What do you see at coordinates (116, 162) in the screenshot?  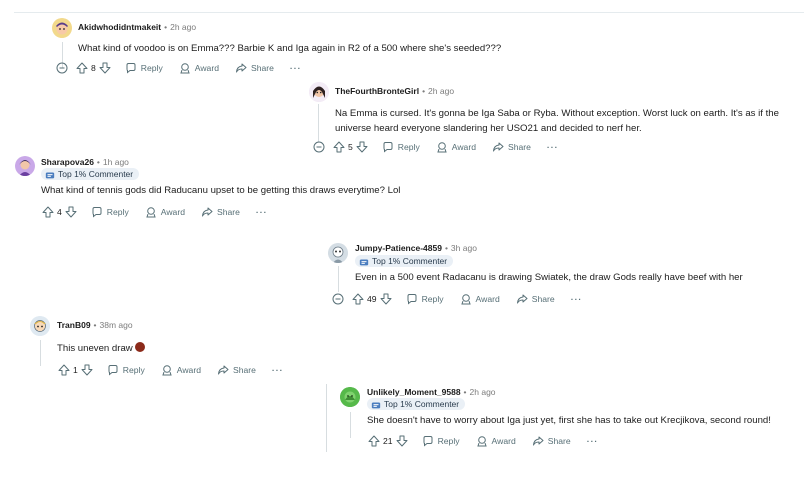 I see `timestamp: 1h ago` at bounding box center [116, 162].